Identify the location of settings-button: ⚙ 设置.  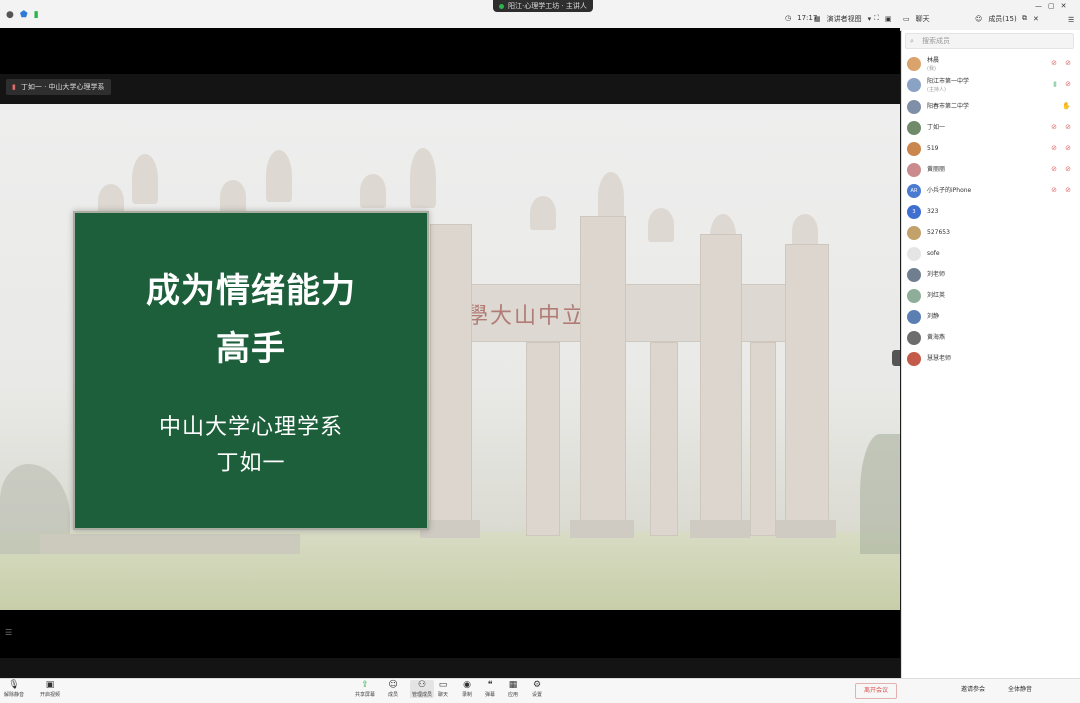
(537, 689).